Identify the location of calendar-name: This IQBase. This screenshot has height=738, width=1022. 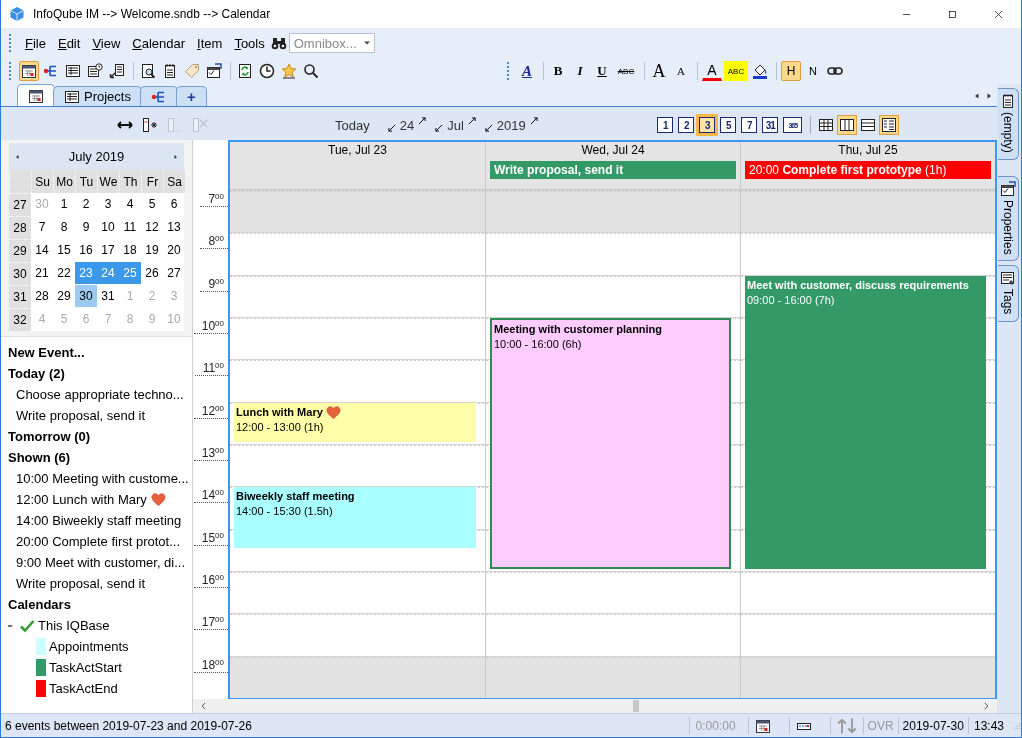
(74, 625).